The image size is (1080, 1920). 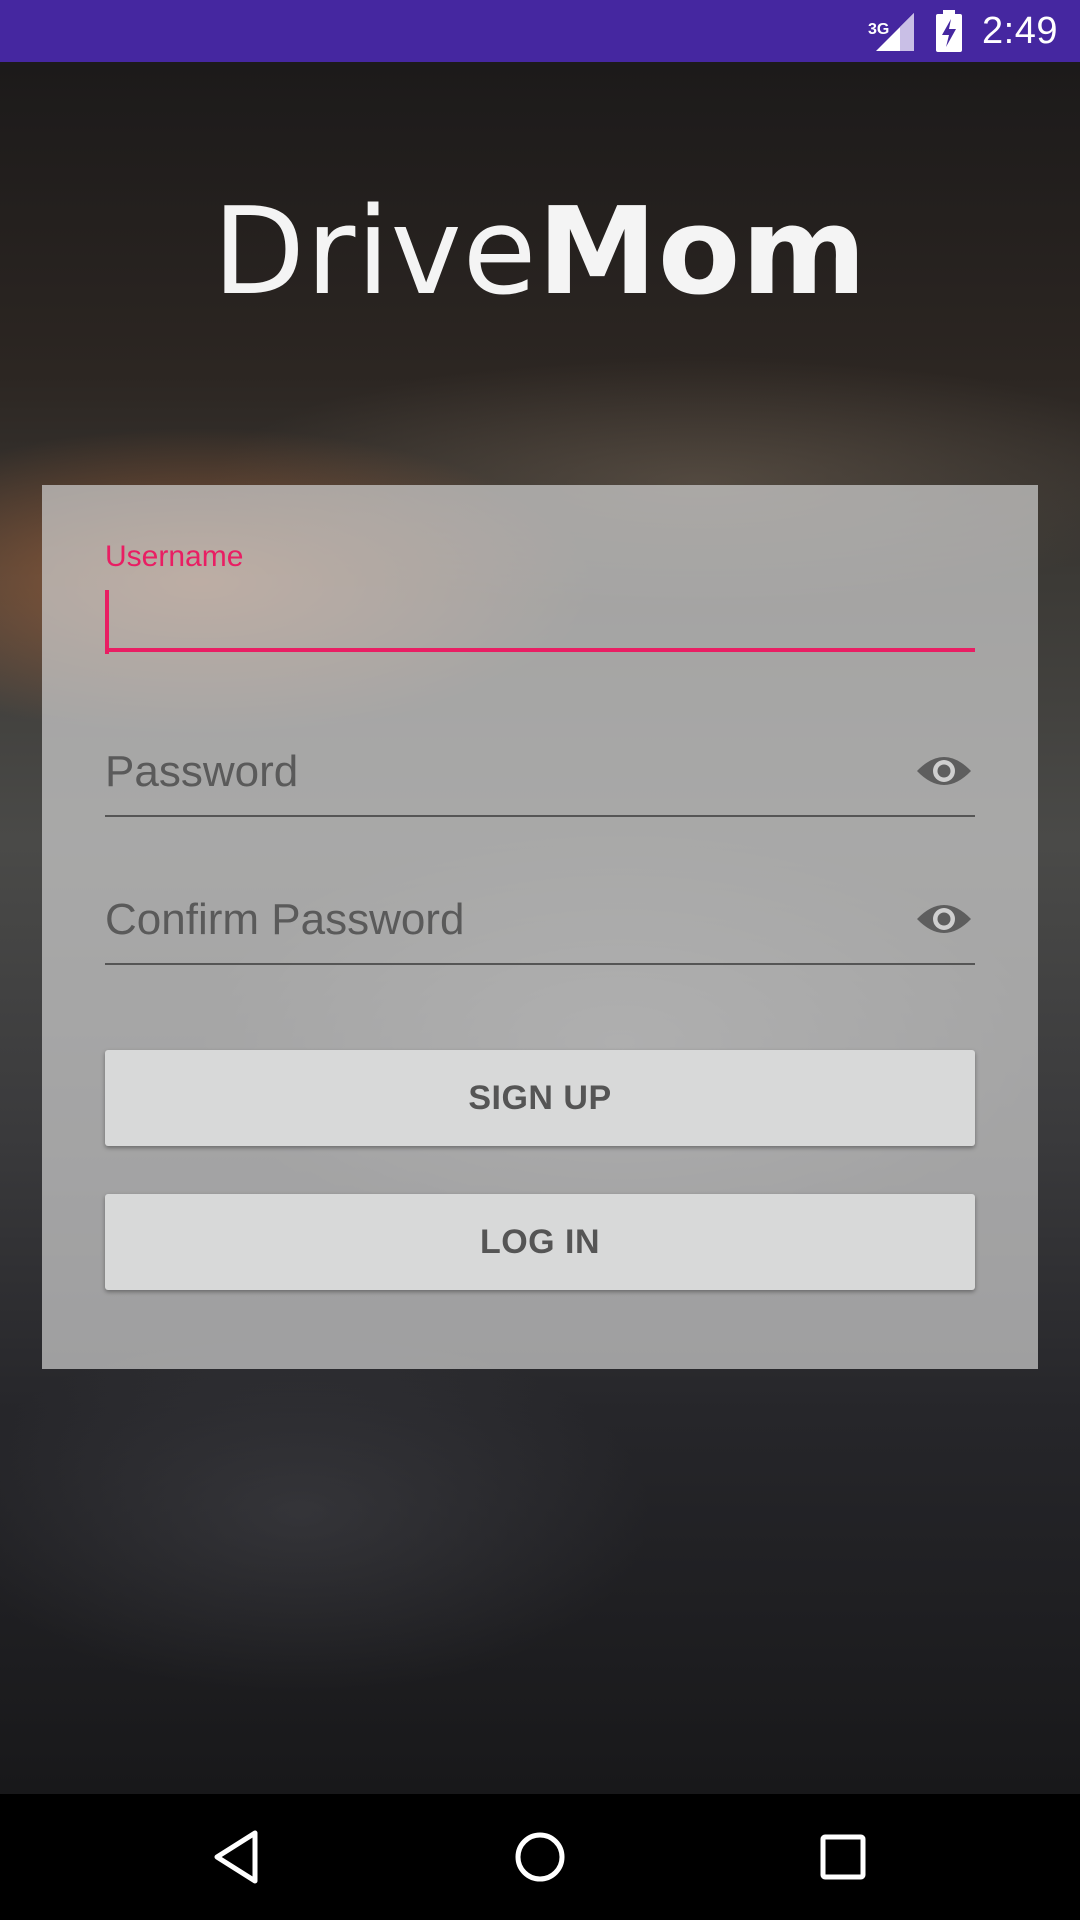 I want to click on username-underline, so click(x=540, y=650).